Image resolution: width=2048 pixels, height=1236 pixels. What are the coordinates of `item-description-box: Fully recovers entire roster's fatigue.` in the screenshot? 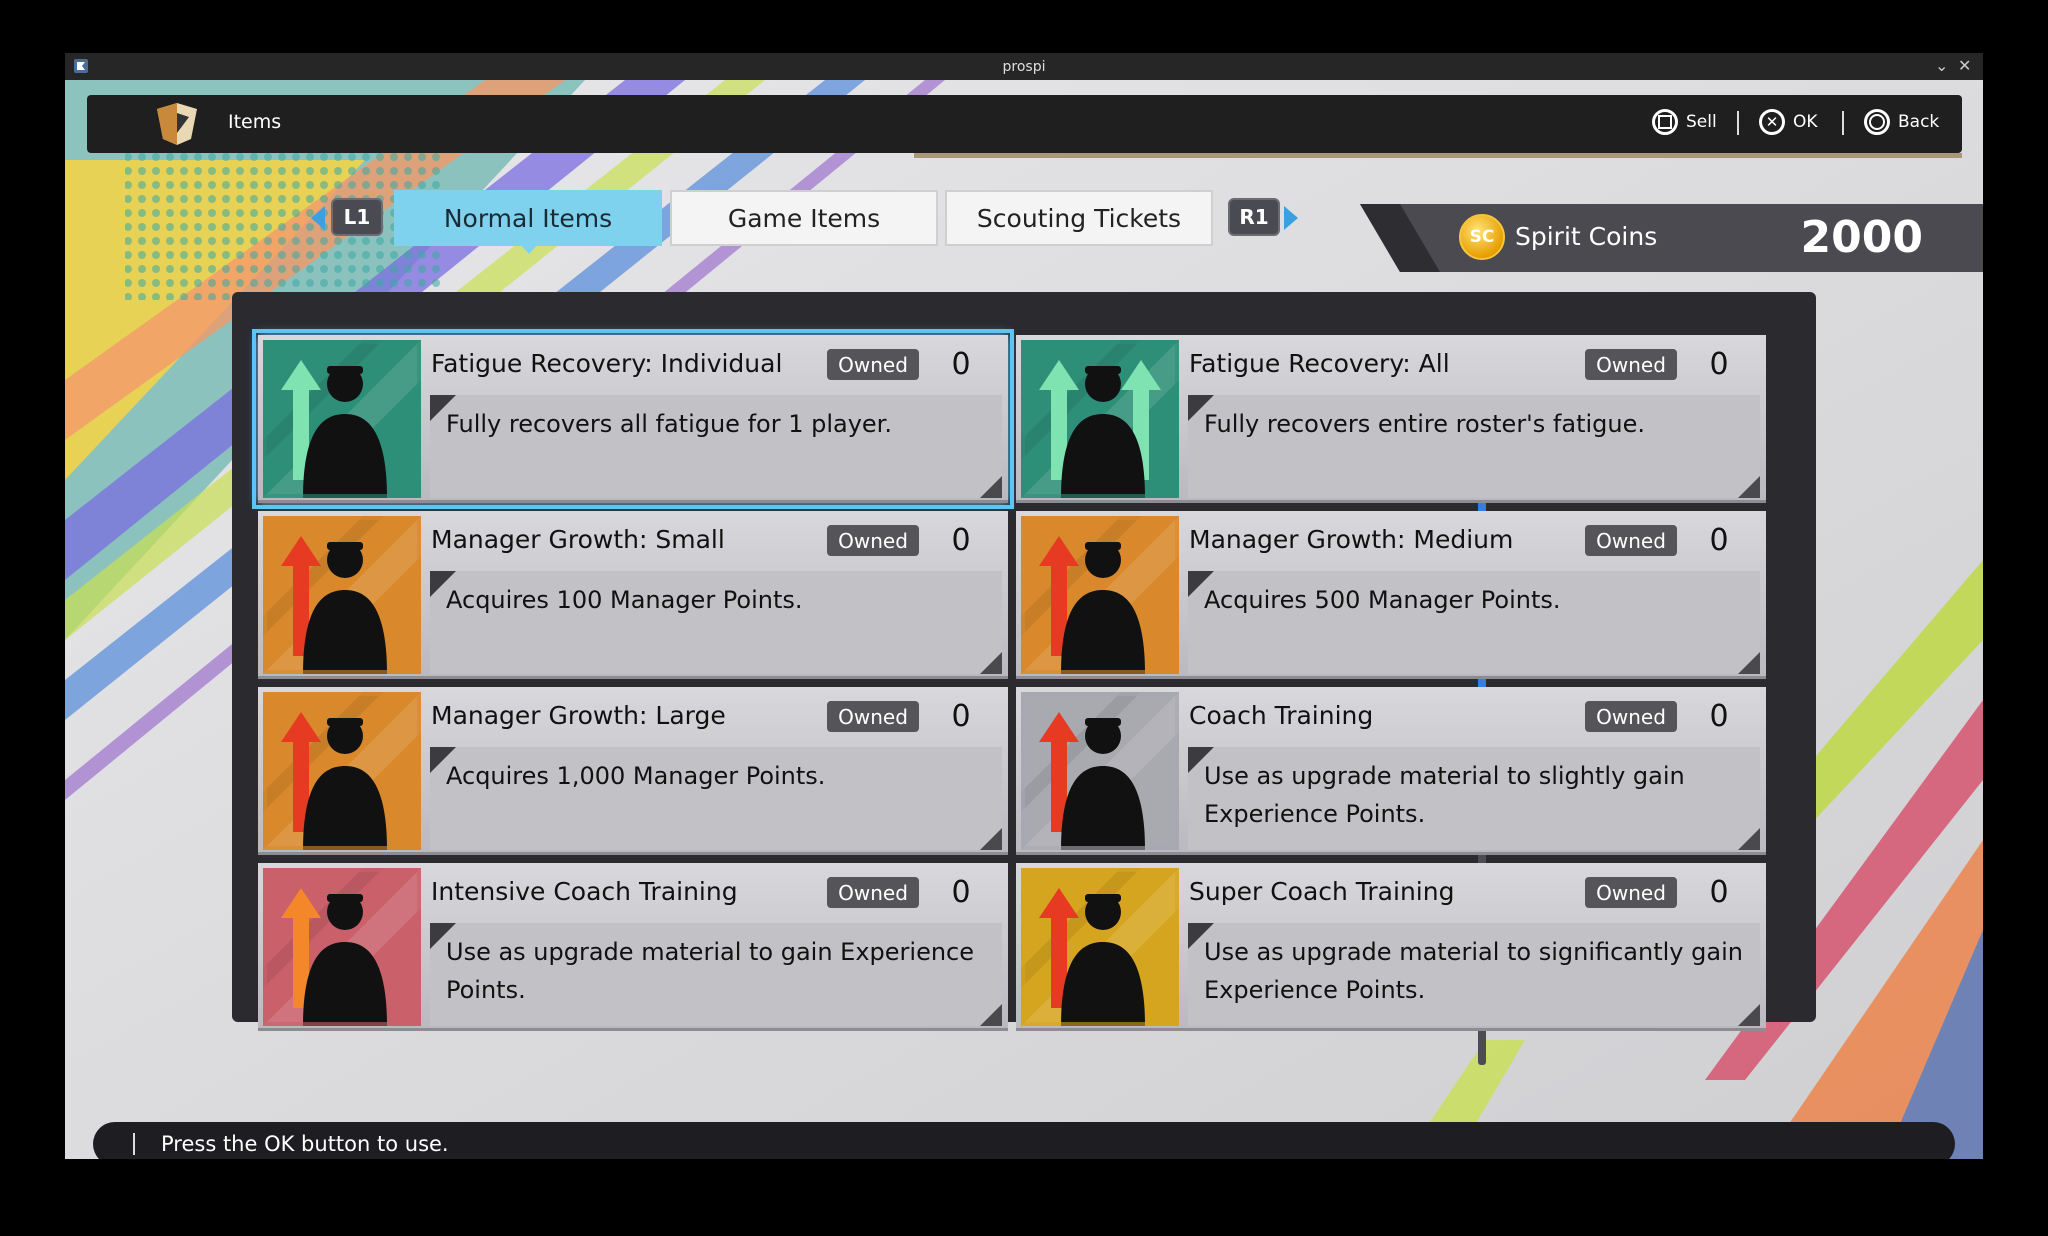 It's located at (1474, 446).